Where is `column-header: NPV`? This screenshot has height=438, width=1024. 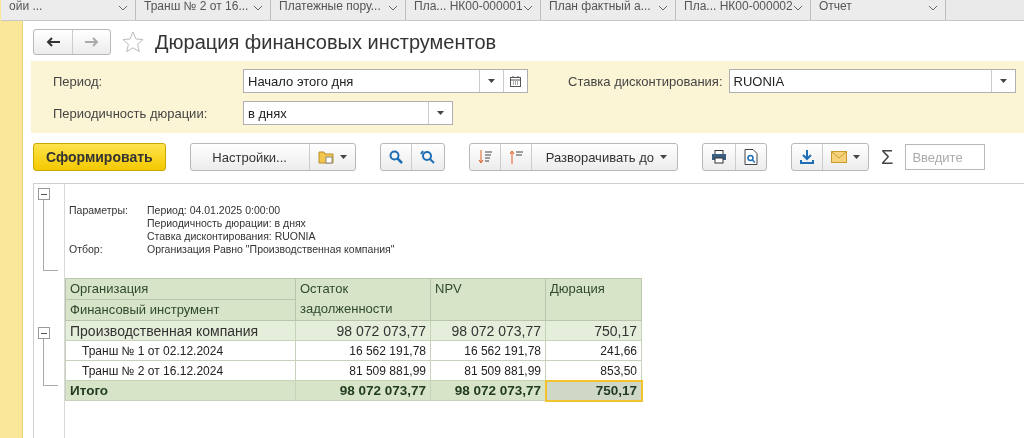 column-header: NPV is located at coordinates (488, 299).